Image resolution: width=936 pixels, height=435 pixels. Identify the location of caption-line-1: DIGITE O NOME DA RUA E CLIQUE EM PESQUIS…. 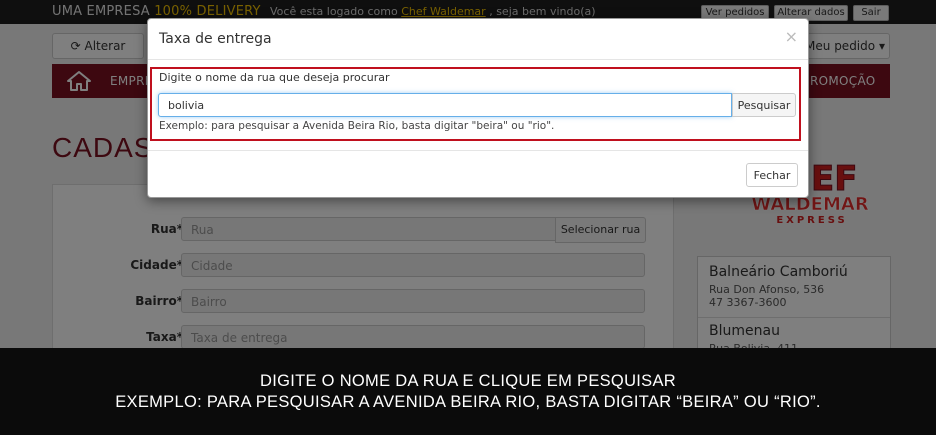
(467, 381).